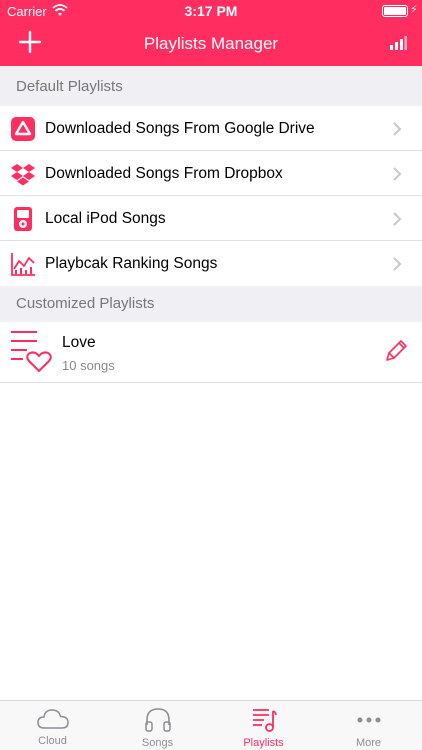 The width and height of the screenshot is (422, 750). Describe the element at coordinates (52, 719) in the screenshot. I see `cloud-icon` at that location.